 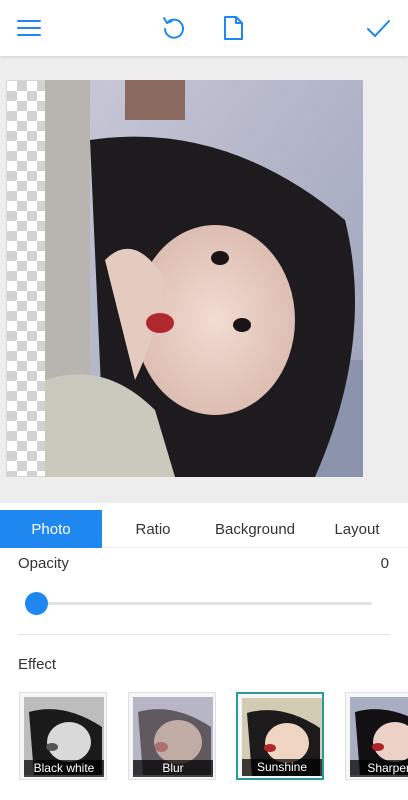 I want to click on opacity-slider, so click(x=198, y=603).